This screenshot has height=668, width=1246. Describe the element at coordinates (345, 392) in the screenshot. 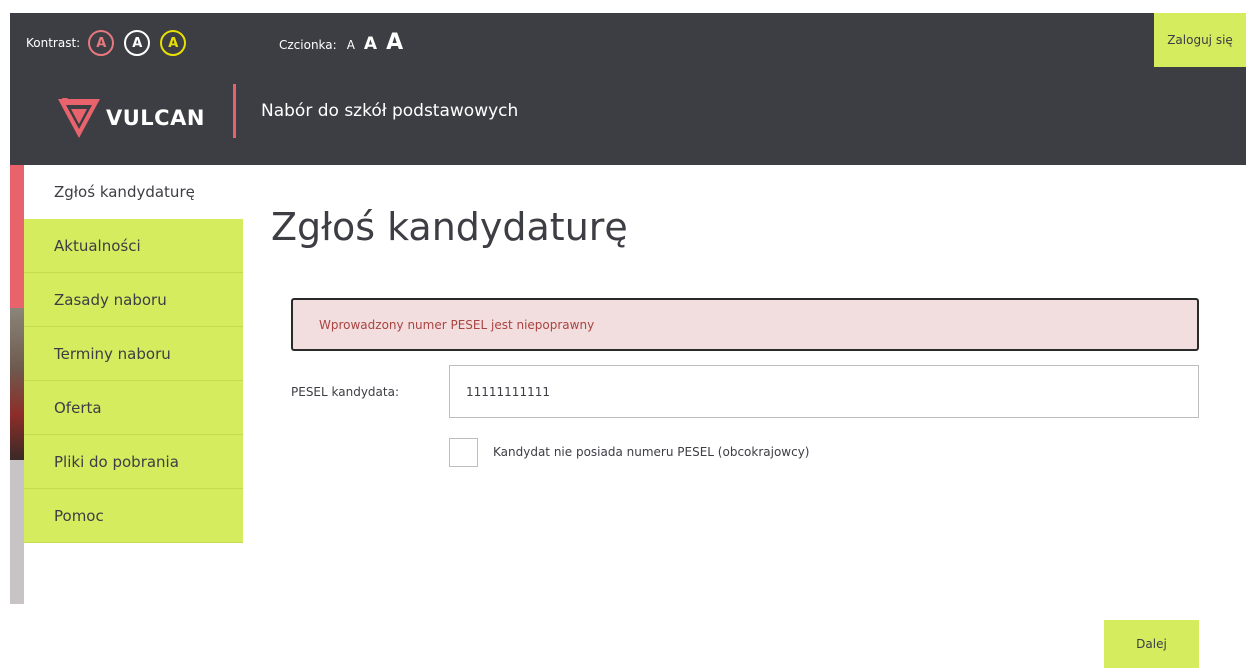

I see `pesel-label: PESEL kandydata:` at that location.